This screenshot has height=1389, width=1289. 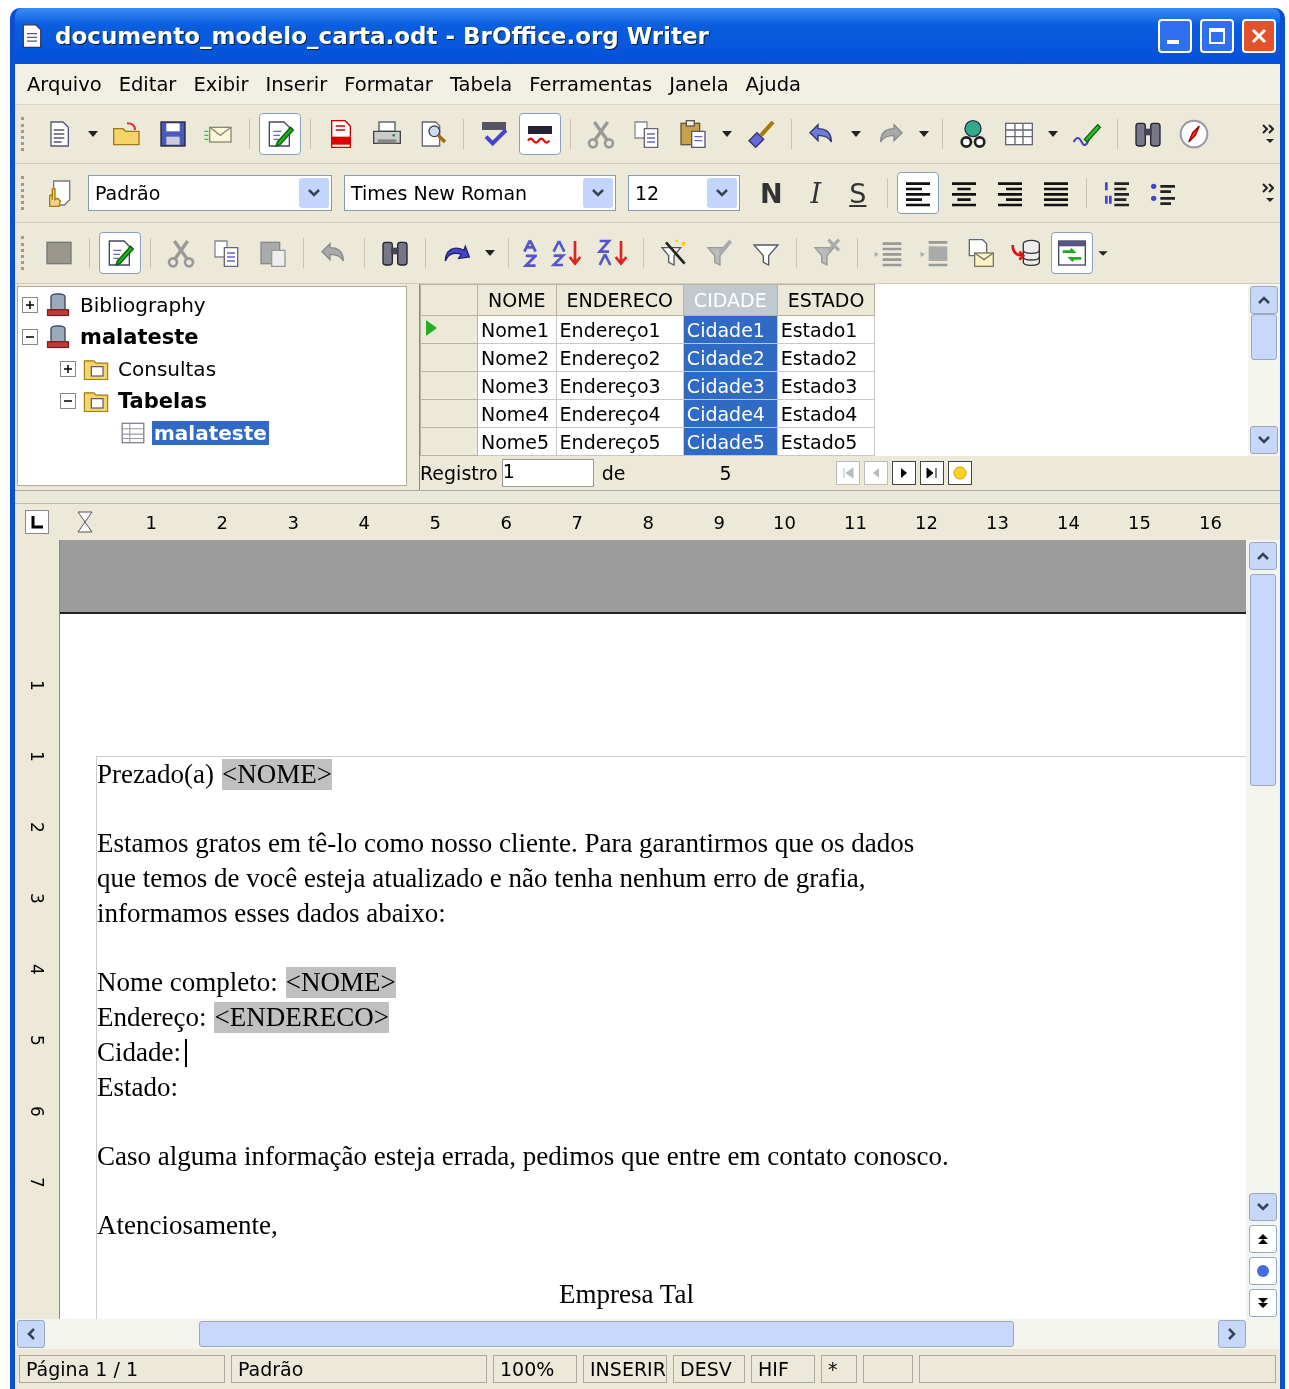 I want to click on italic-button: I, so click(x=816, y=193).